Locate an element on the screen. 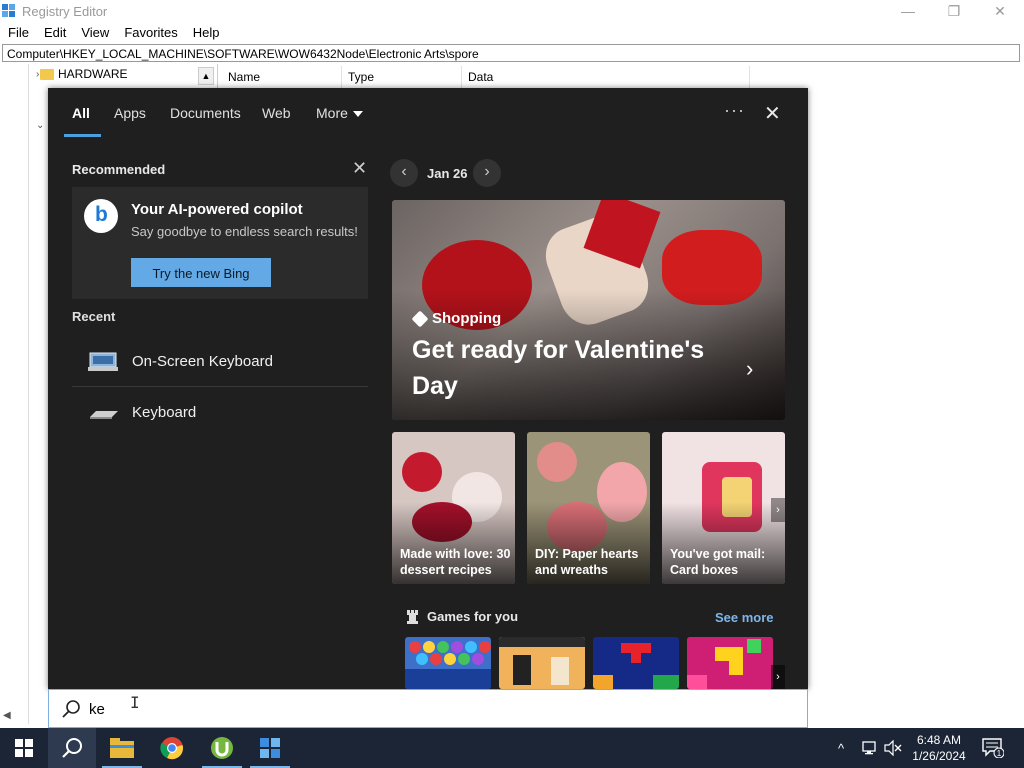  file-explorer-icon is located at coordinates (122, 748).